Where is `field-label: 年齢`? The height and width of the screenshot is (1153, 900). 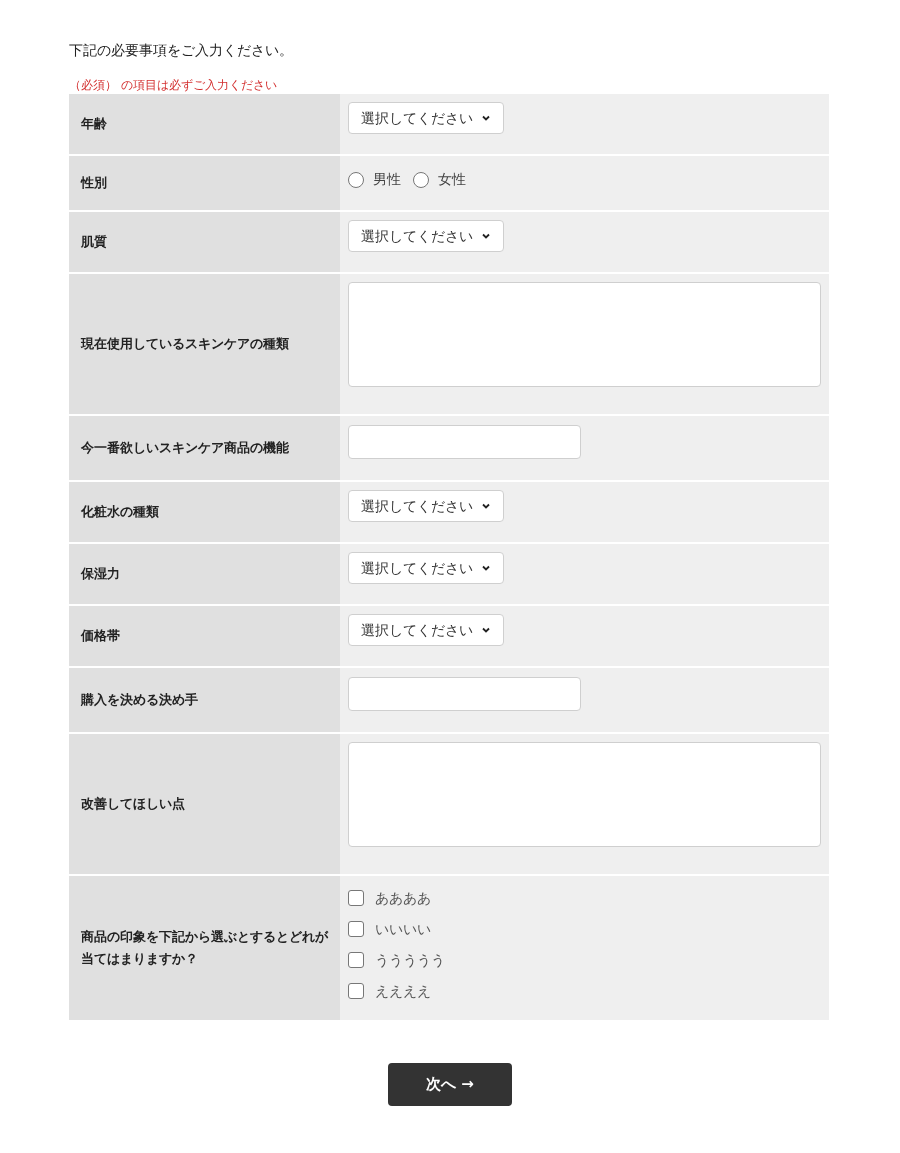
field-label: 年齢 is located at coordinates (94, 124).